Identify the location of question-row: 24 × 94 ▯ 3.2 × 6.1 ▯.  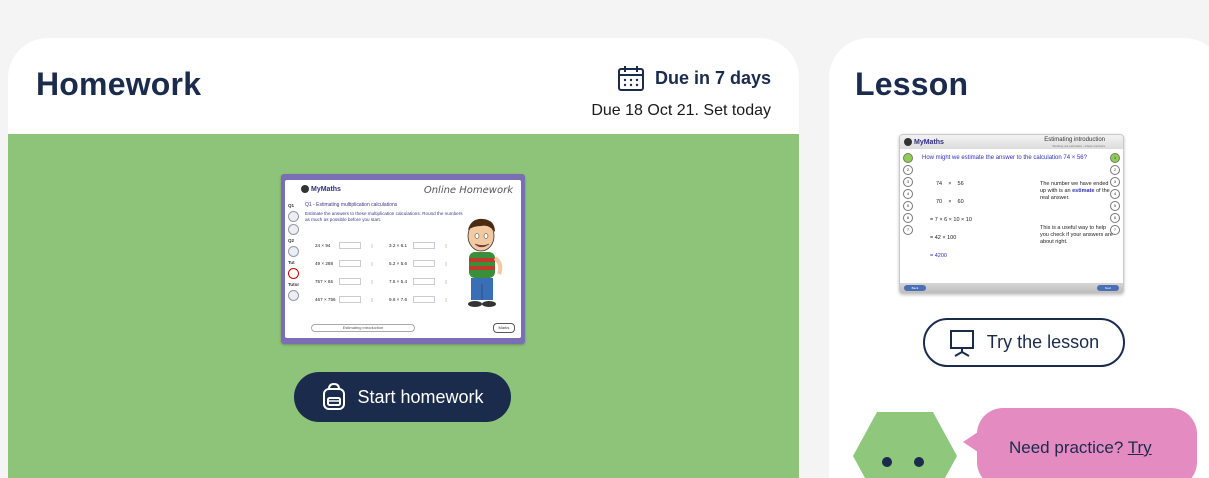
(381, 245).